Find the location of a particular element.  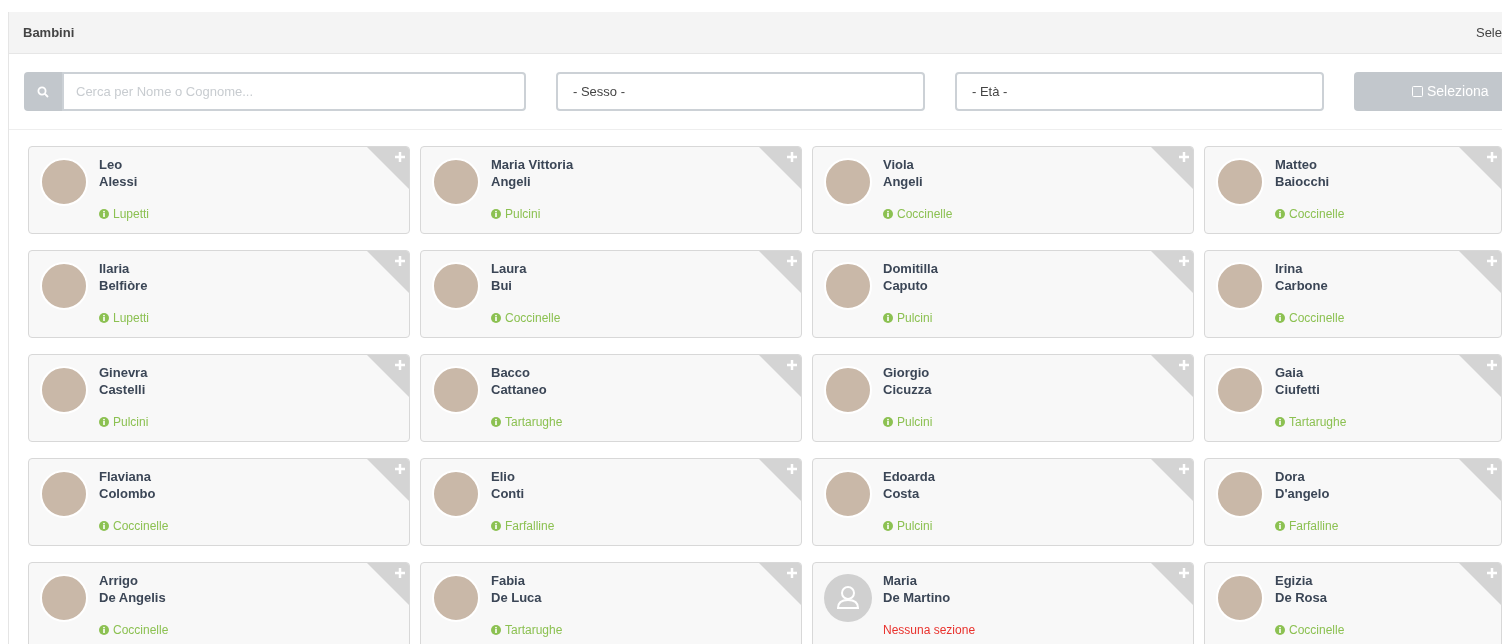

child-first-name: Giorgio is located at coordinates (907, 372).